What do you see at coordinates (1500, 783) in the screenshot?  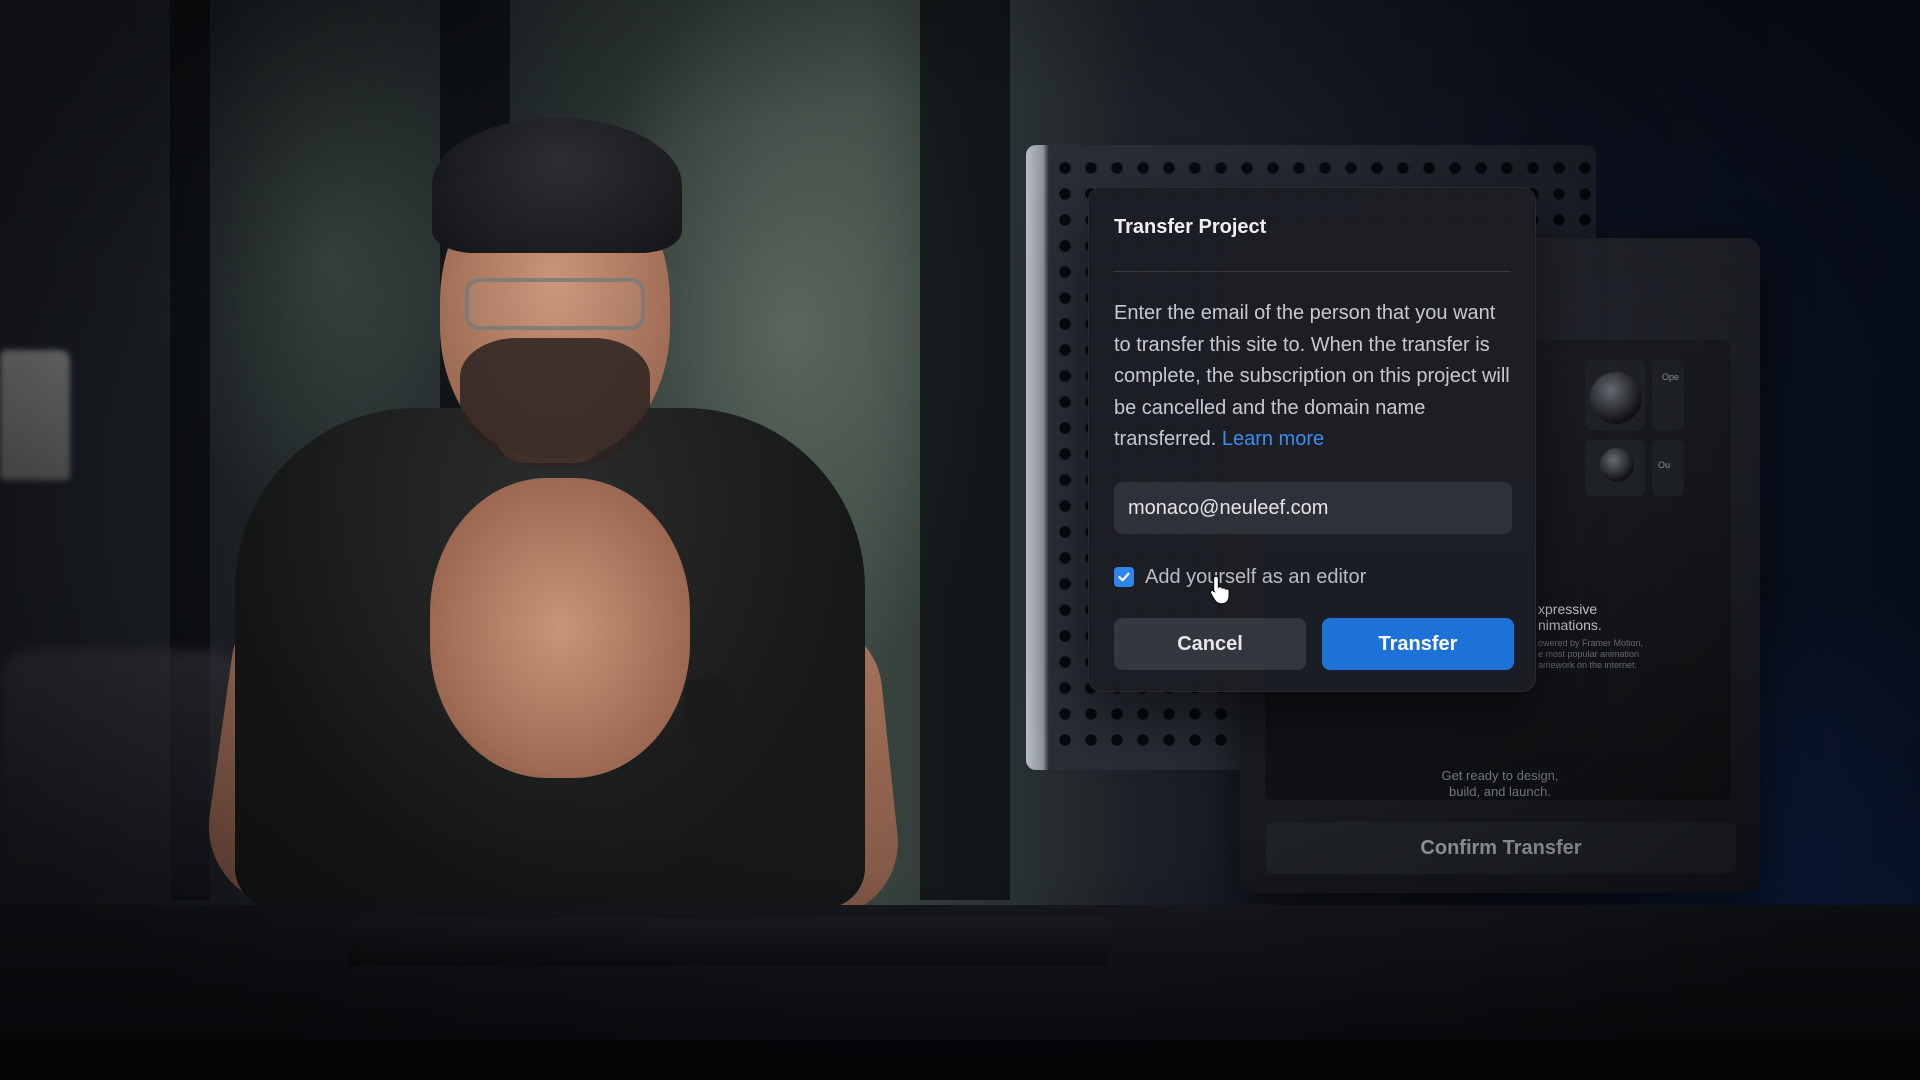 I see `monitor-ready-text: Get ready to design, build, and launch.` at bounding box center [1500, 783].